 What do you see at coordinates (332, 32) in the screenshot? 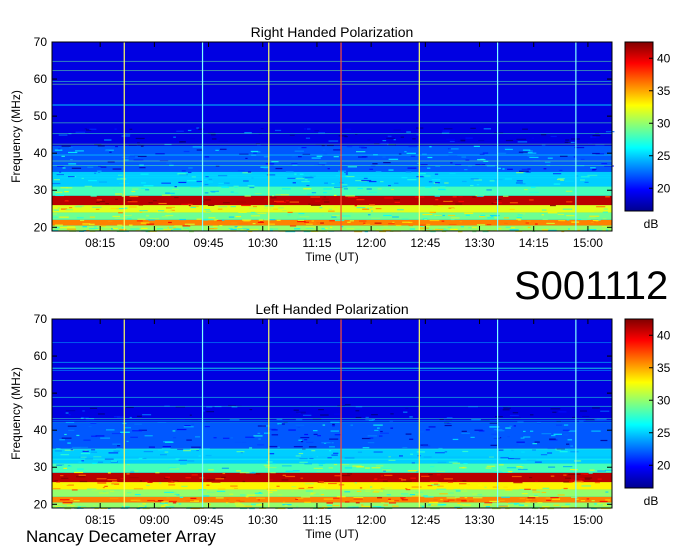
I see `chart-title: Right Handed Polarization` at bounding box center [332, 32].